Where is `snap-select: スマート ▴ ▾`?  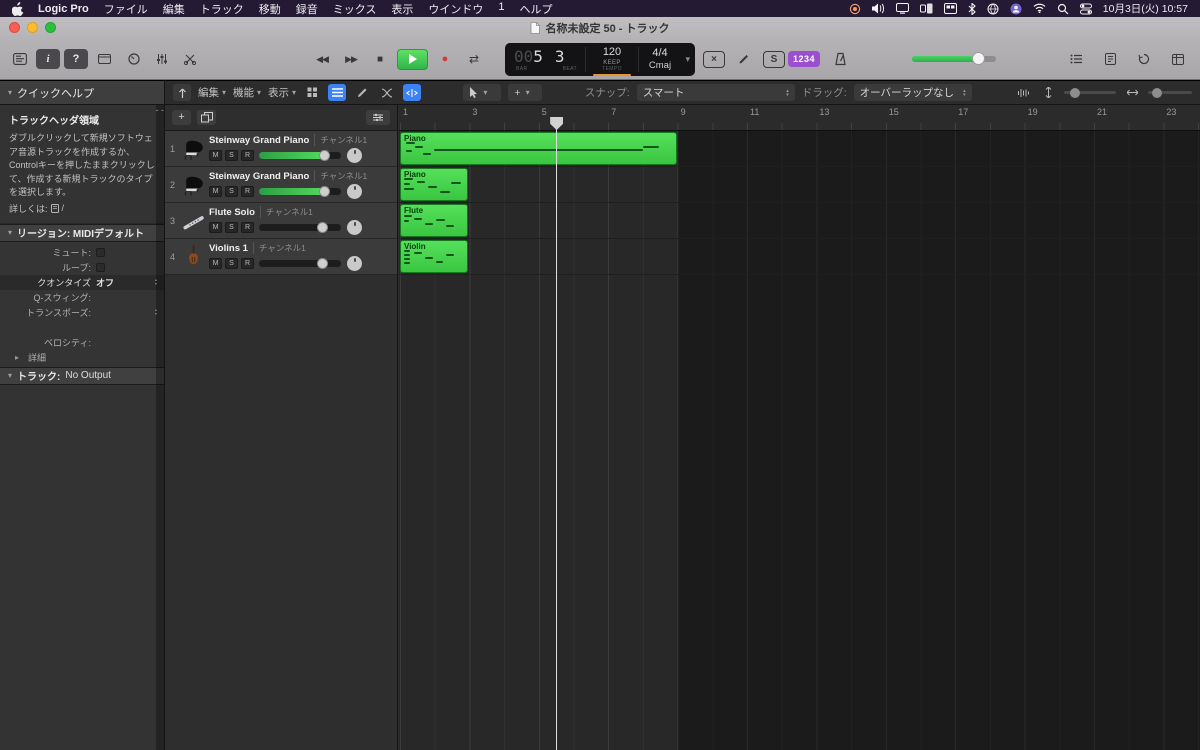
snap-select: スマート ▴ ▾ is located at coordinates (715, 92).